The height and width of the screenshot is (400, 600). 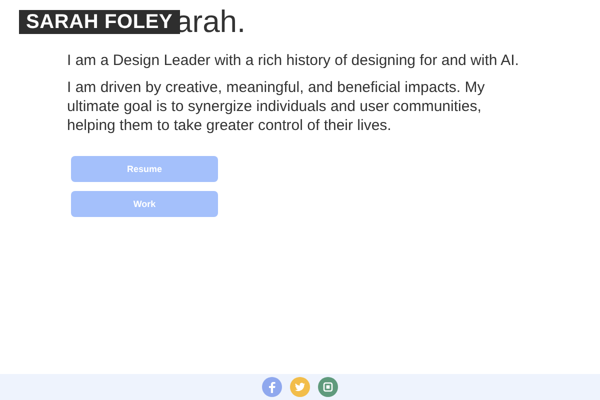 What do you see at coordinates (272, 387) in the screenshot?
I see `facebook-icon` at bounding box center [272, 387].